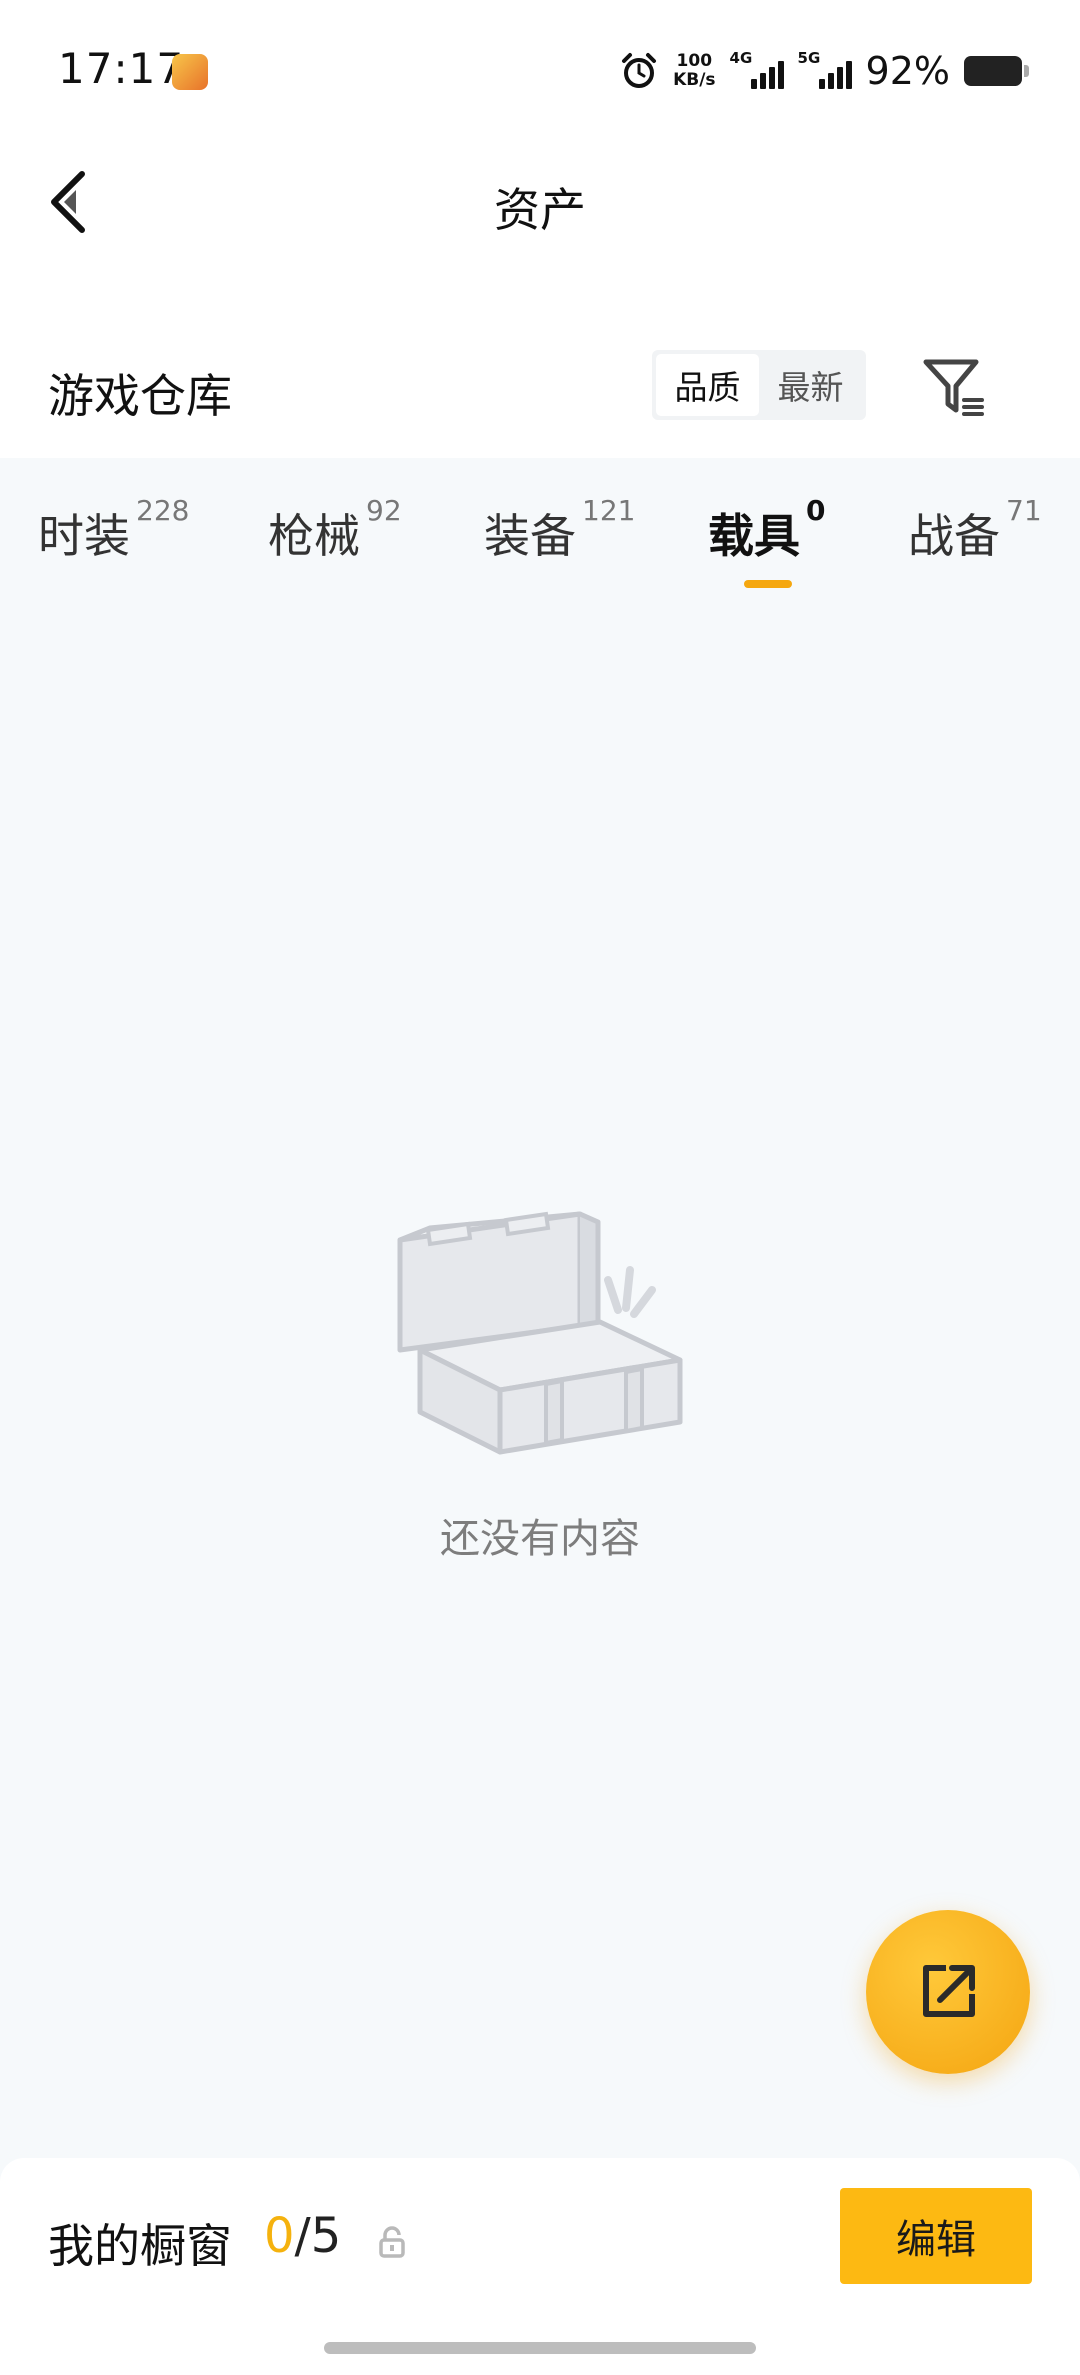 The height and width of the screenshot is (2375, 1080). What do you see at coordinates (707, 385) in the screenshot?
I see `sort-option-quality: 品质` at bounding box center [707, 385].